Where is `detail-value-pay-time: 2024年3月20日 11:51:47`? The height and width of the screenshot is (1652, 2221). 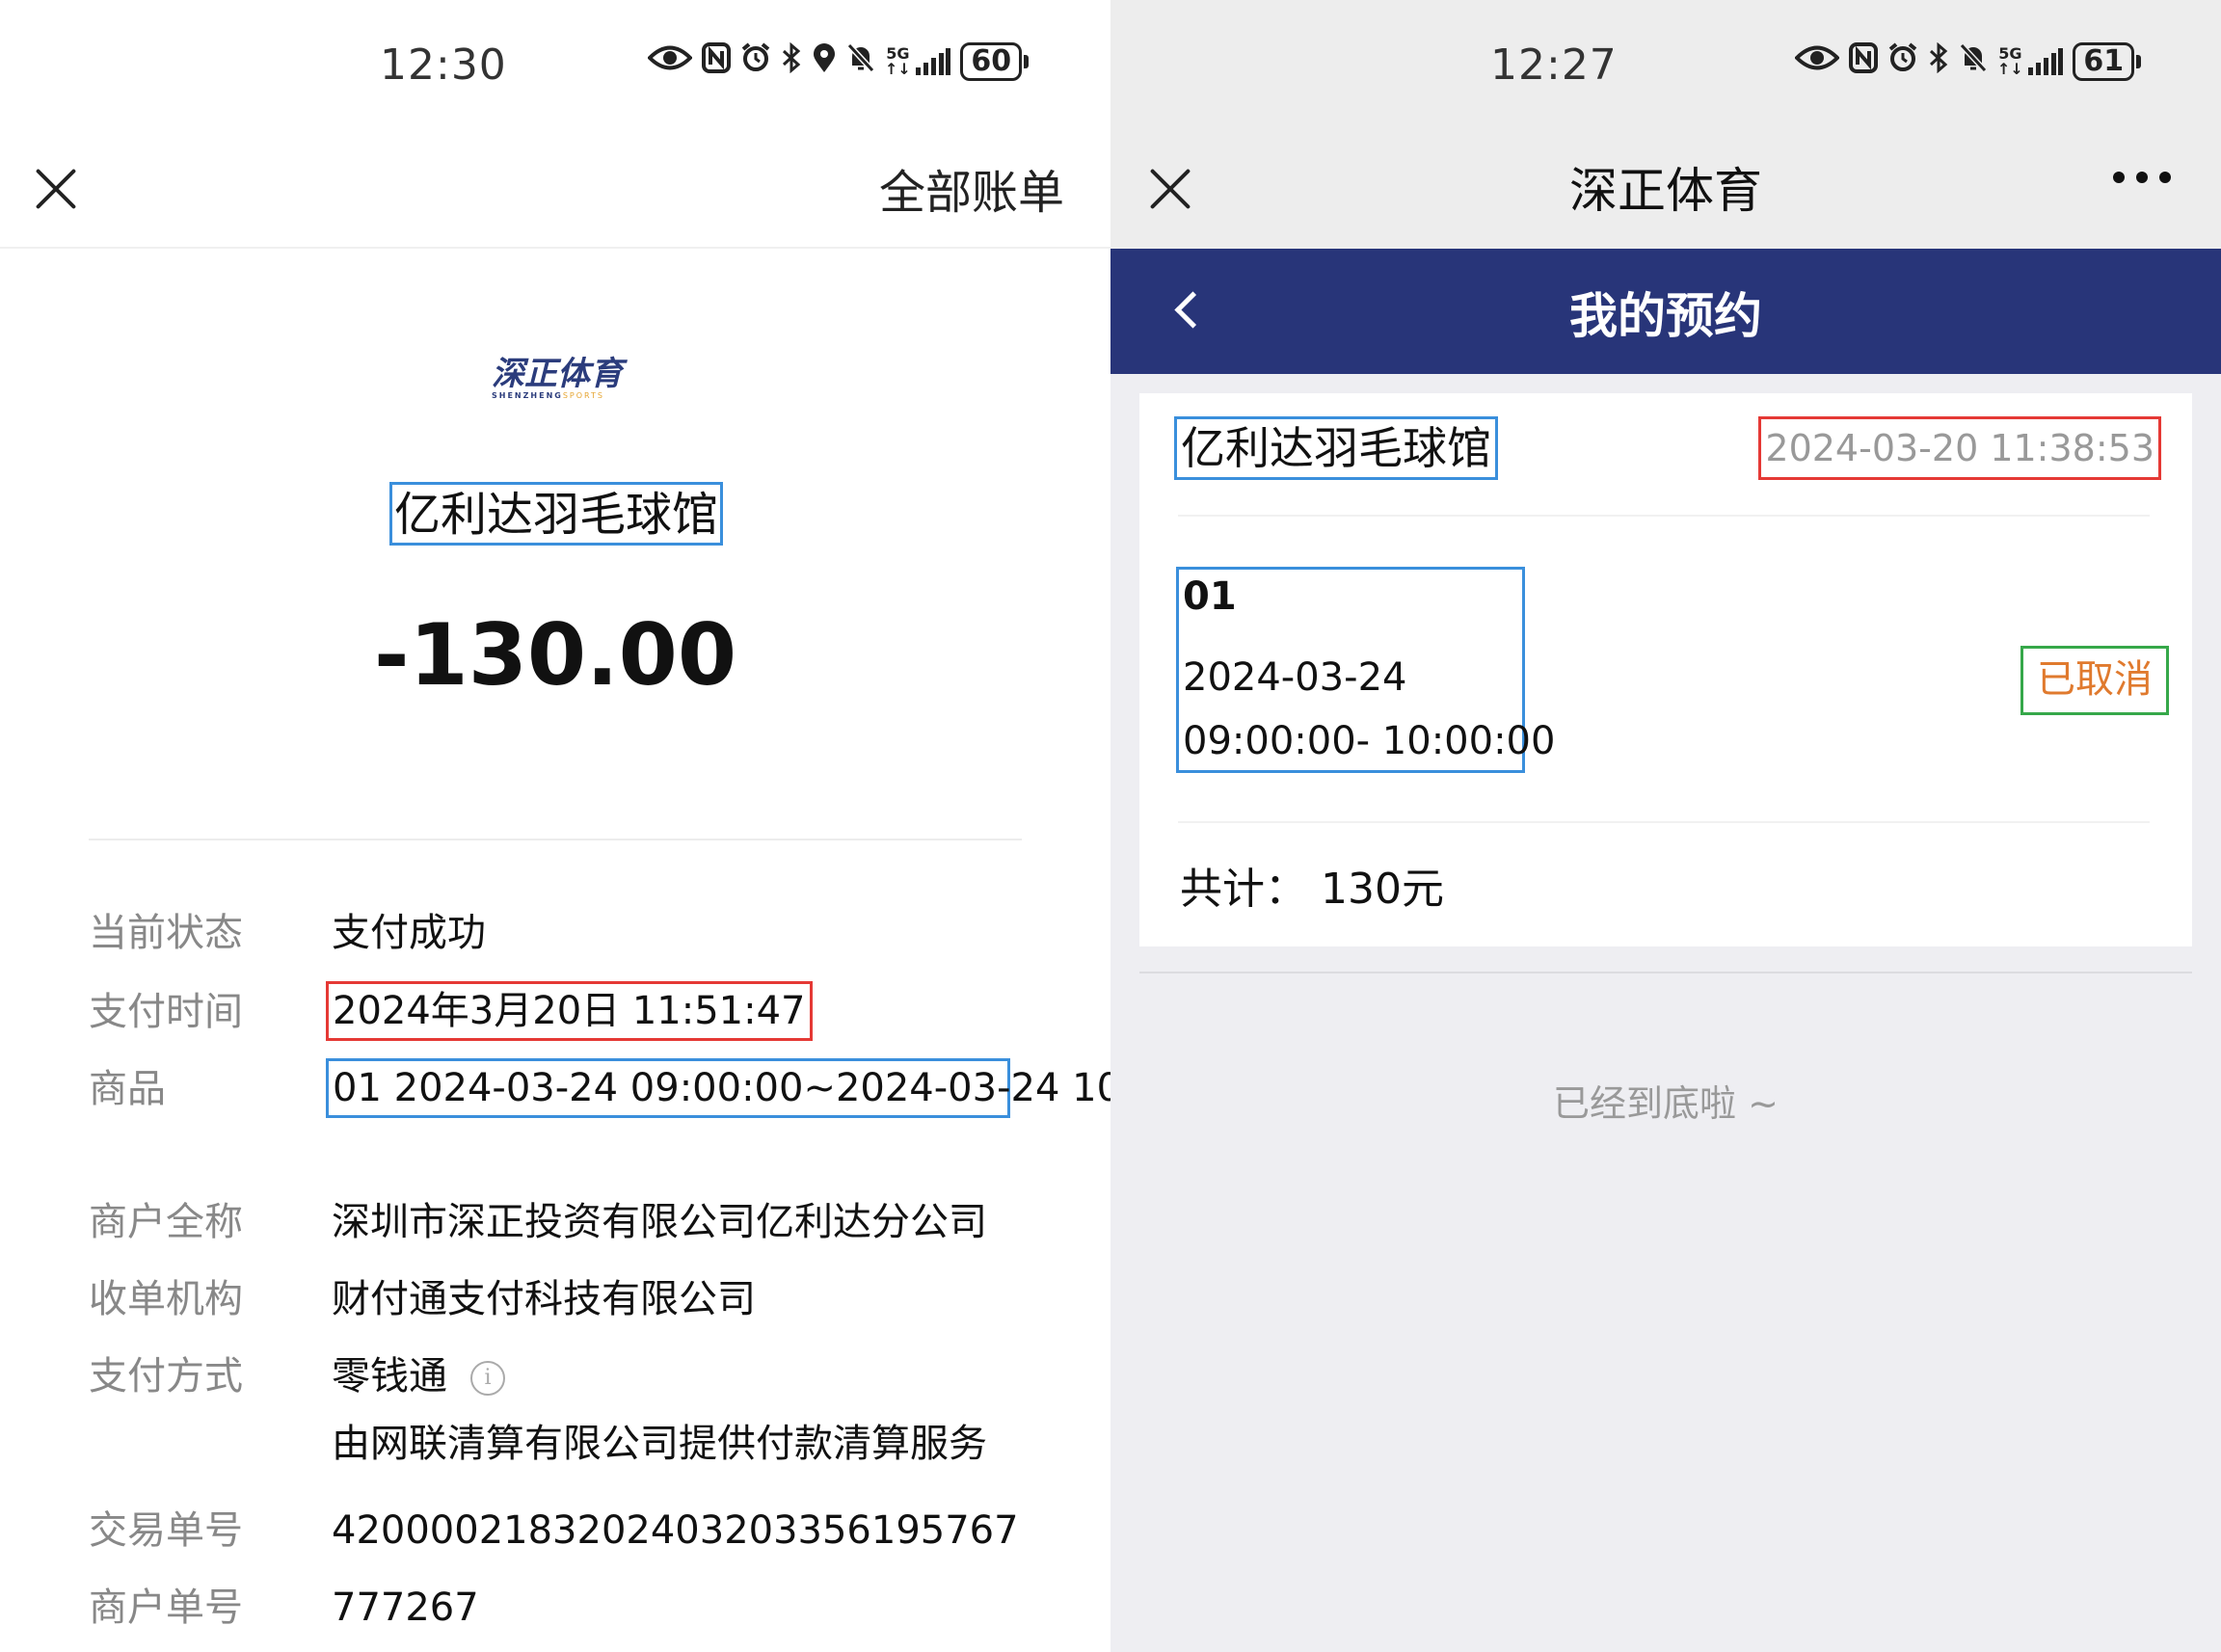
detail-value-pay-time: 2024年3月20日 11:51:47 is located at coordinates (569, 1011).